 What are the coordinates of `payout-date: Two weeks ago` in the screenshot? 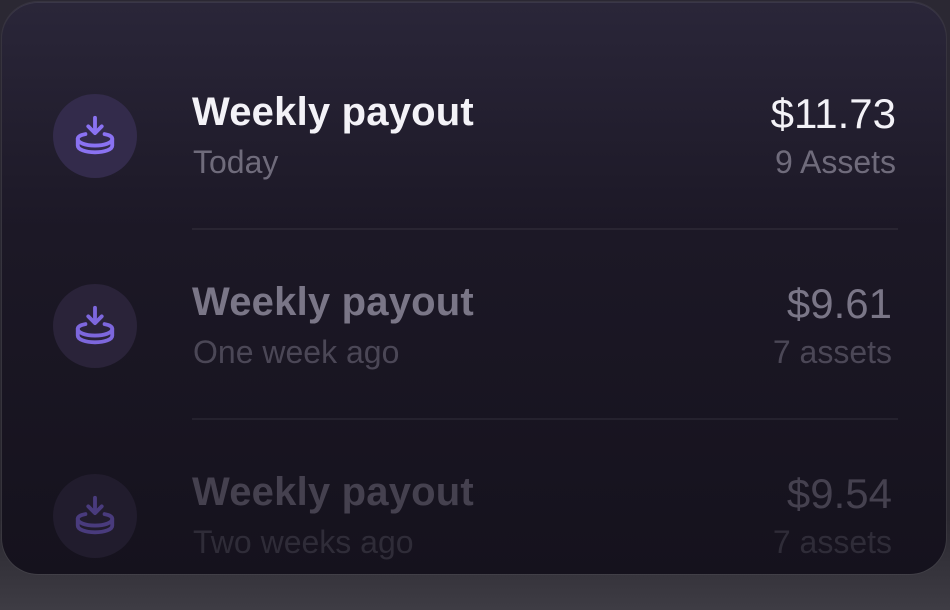 It's located at (303, 542).